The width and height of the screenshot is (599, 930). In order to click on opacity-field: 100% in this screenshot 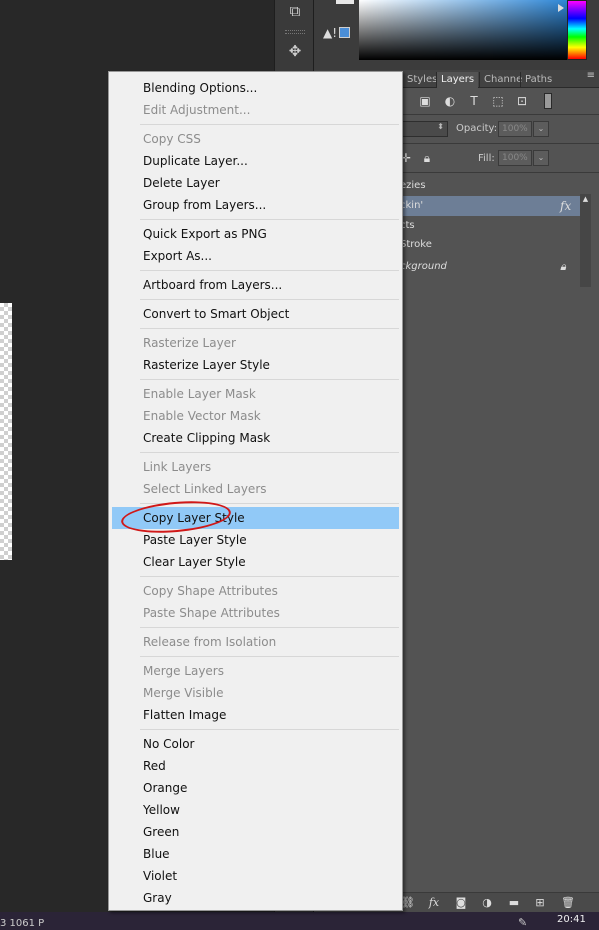, I will do `click(515, 129)`.